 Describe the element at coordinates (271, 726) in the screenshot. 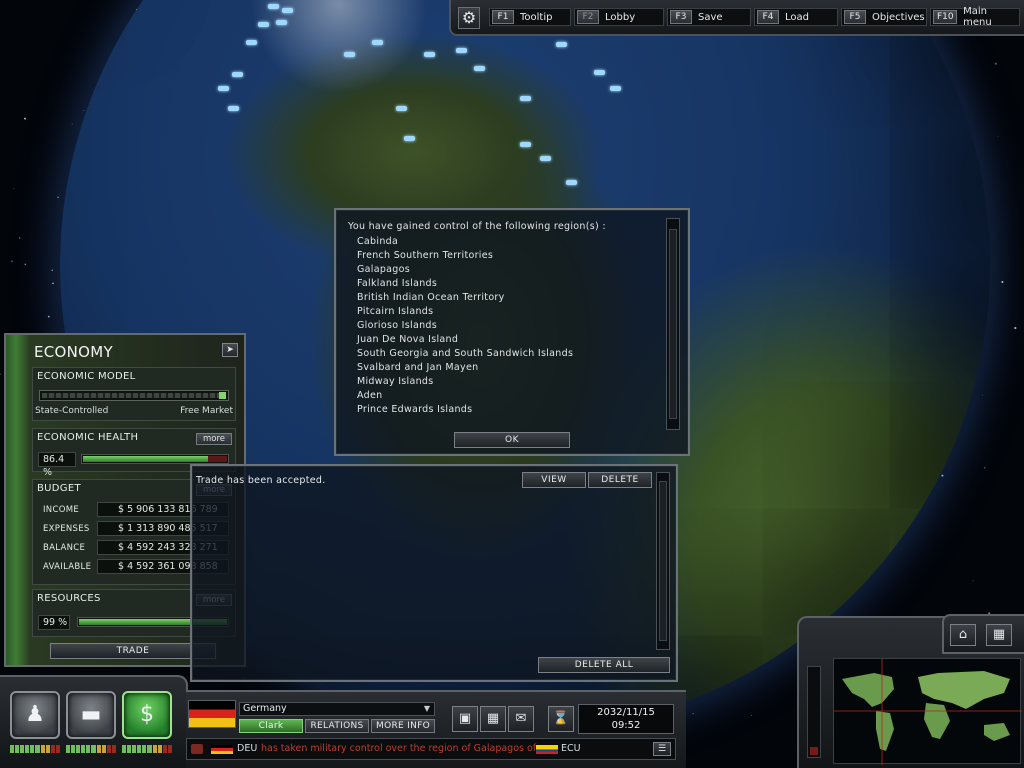

I see `leader-button: Clark` at that location.